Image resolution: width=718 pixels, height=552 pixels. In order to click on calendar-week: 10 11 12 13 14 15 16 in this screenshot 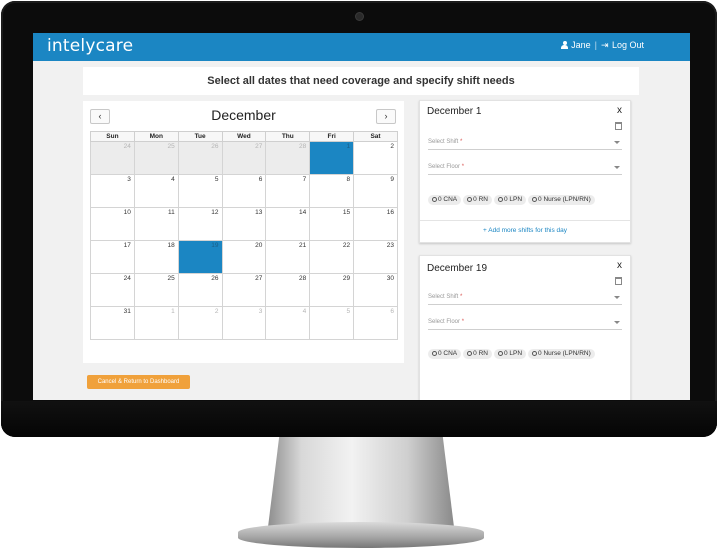, I will do `click(244, 224)`.